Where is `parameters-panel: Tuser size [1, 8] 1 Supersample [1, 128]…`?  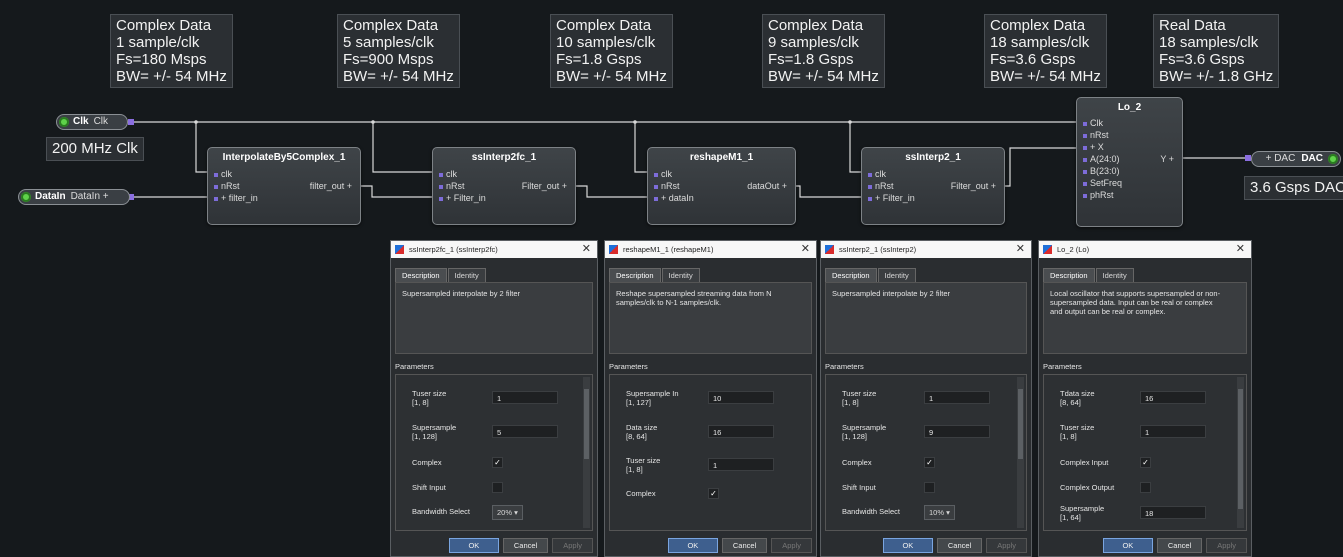 parameters-panel: Tuser size [1, 8] 1 Supersample [1, 128]… is located at coordinates (494, 452).